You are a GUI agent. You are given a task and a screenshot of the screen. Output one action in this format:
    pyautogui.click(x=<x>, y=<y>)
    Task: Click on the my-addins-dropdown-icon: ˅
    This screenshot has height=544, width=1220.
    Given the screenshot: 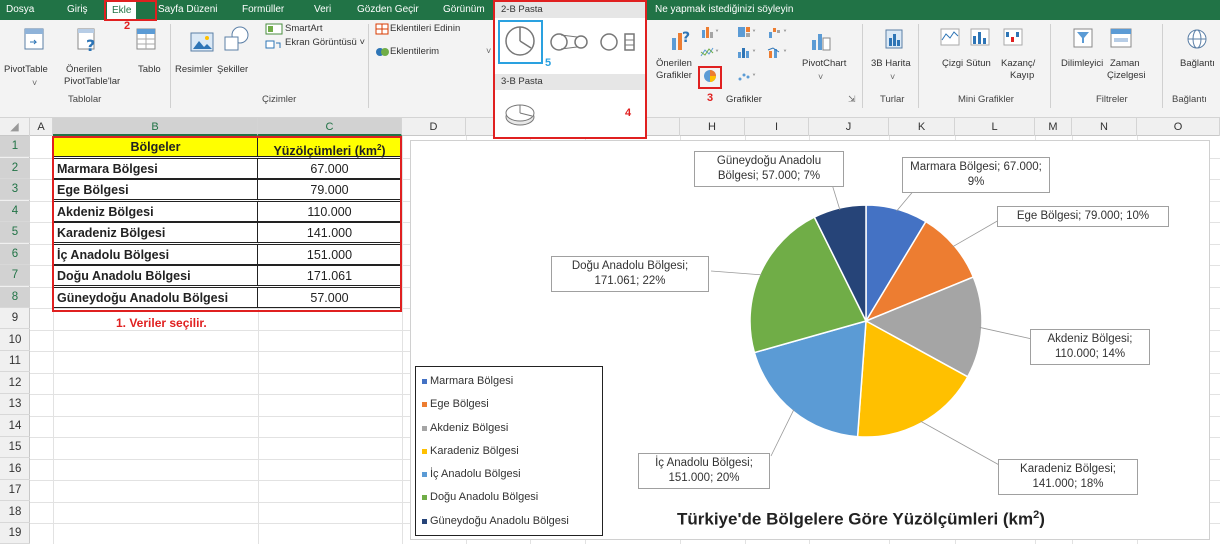 What is the action you would take?
    pyautogui.click(x=488, y=51)
    